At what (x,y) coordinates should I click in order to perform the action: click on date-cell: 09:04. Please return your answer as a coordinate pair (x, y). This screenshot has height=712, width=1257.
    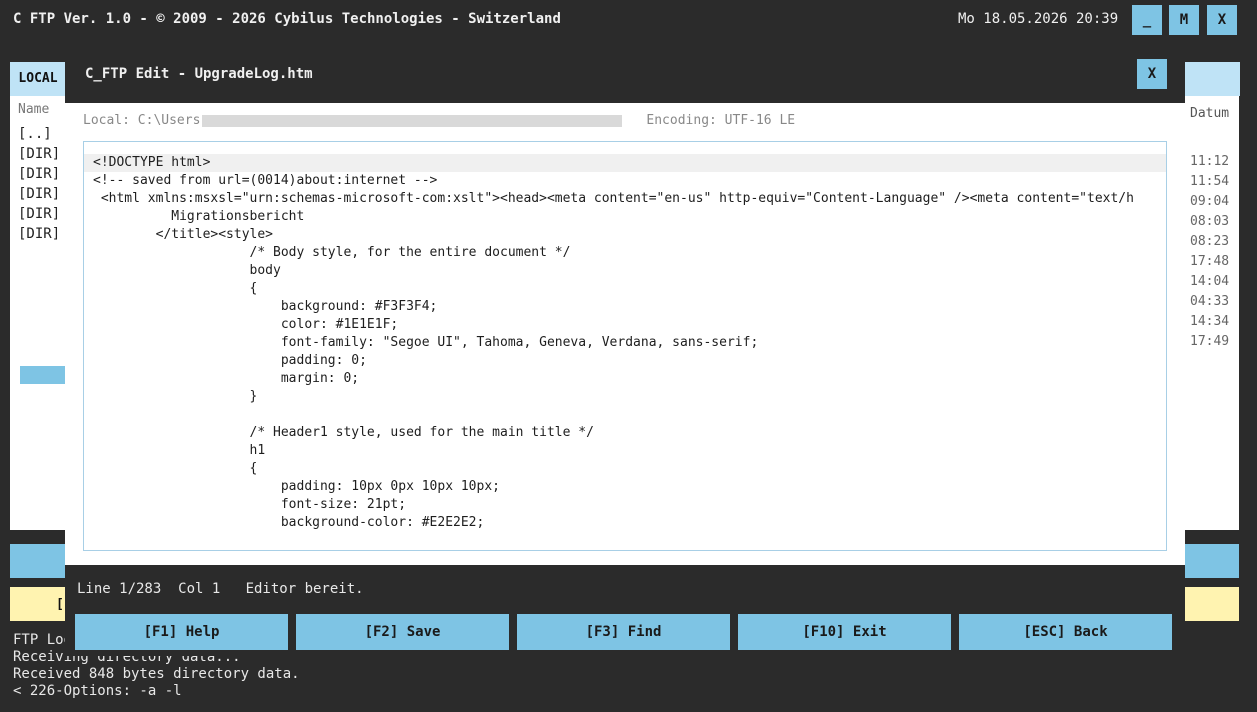
    Looking at the image, I should click on (1210, 201).